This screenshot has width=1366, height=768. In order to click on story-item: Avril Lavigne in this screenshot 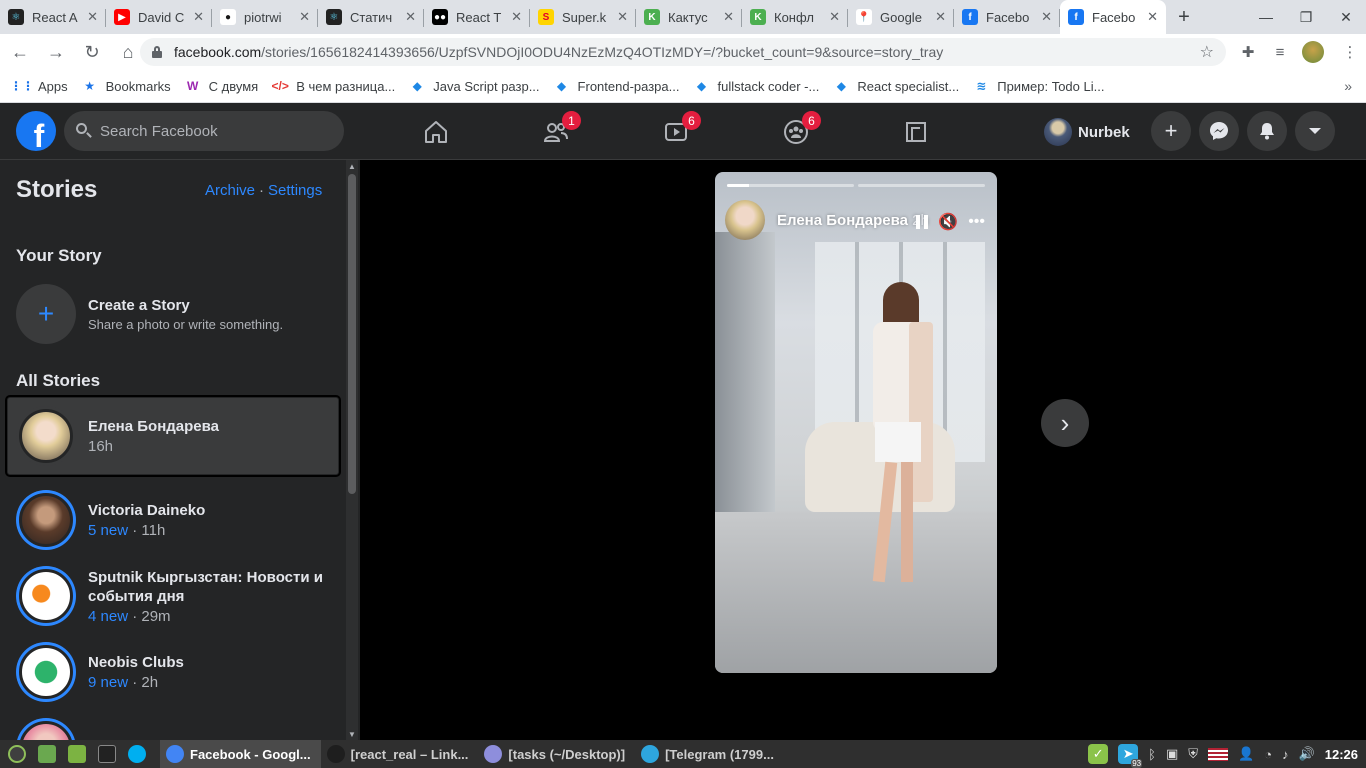, I will do `click(173, 725)`.